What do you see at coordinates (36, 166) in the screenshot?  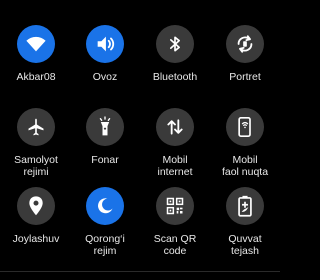 I see `tile-label: Samolyot rejimi` at bounding box center [36, 166].